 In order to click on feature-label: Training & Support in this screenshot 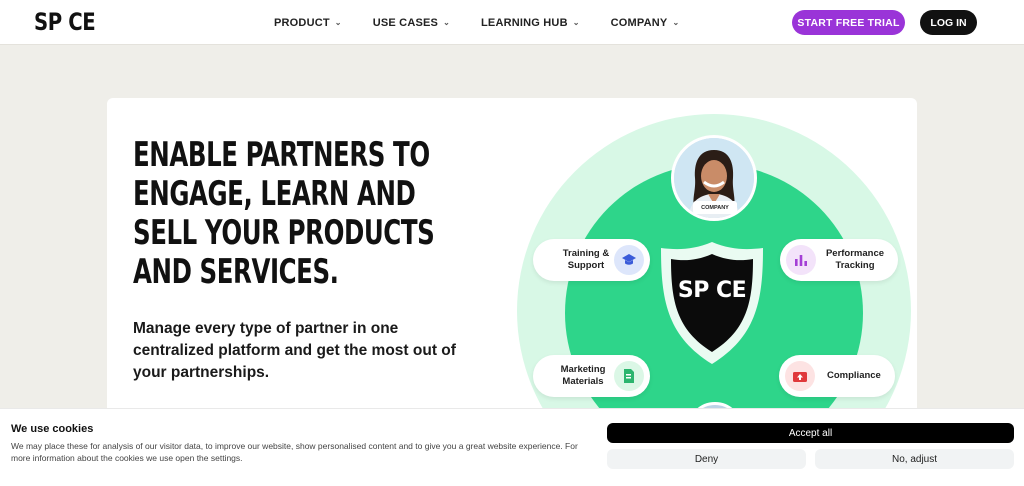, I will do `click(586, 259)`.